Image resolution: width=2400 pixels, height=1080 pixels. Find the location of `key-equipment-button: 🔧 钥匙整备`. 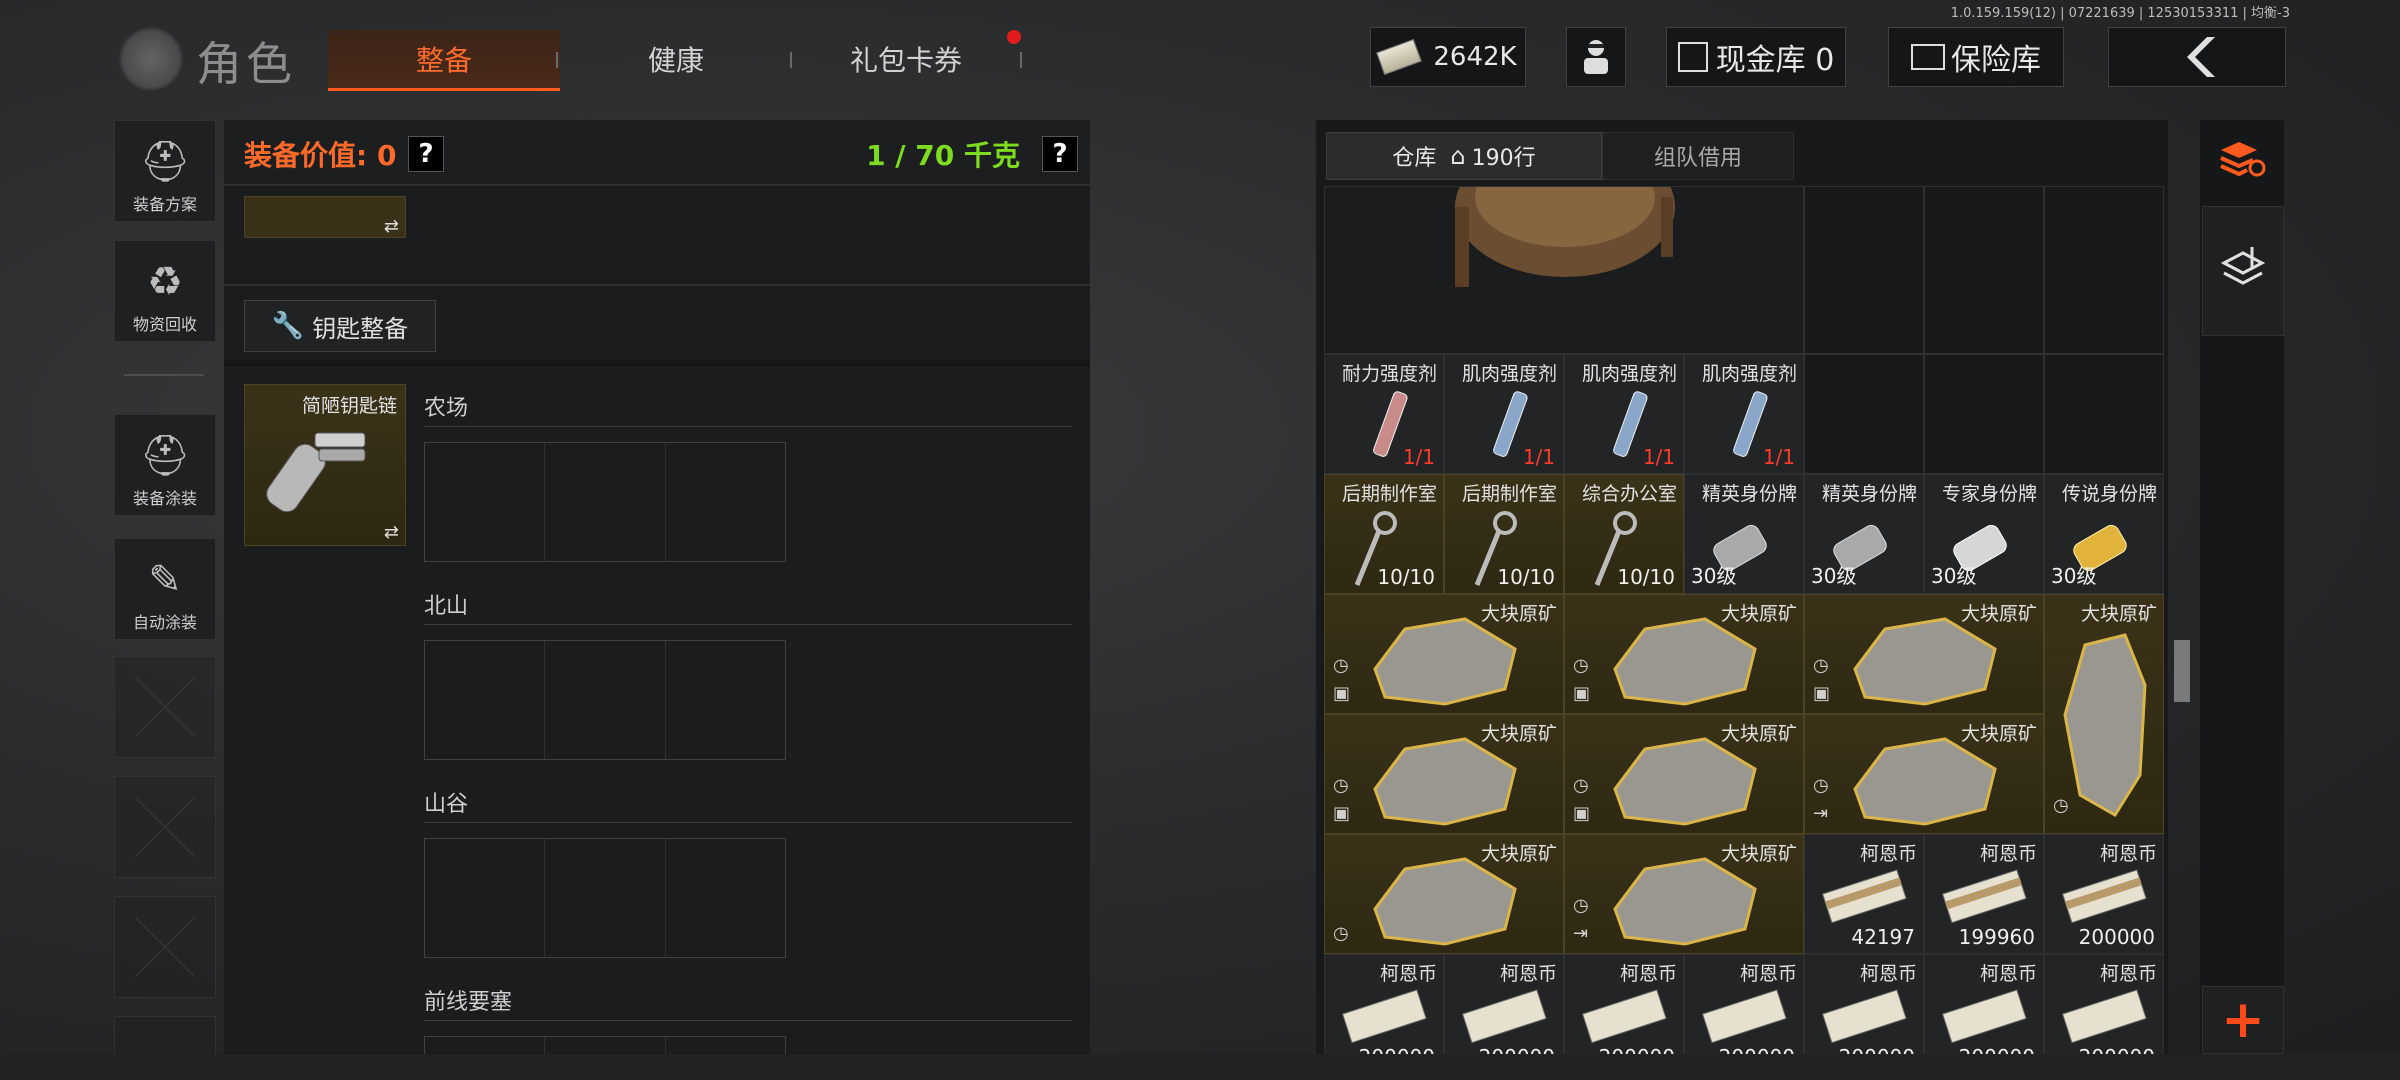

key-equipment-button: 🔧 钥匙整备 is located at coordinates (340, 326).